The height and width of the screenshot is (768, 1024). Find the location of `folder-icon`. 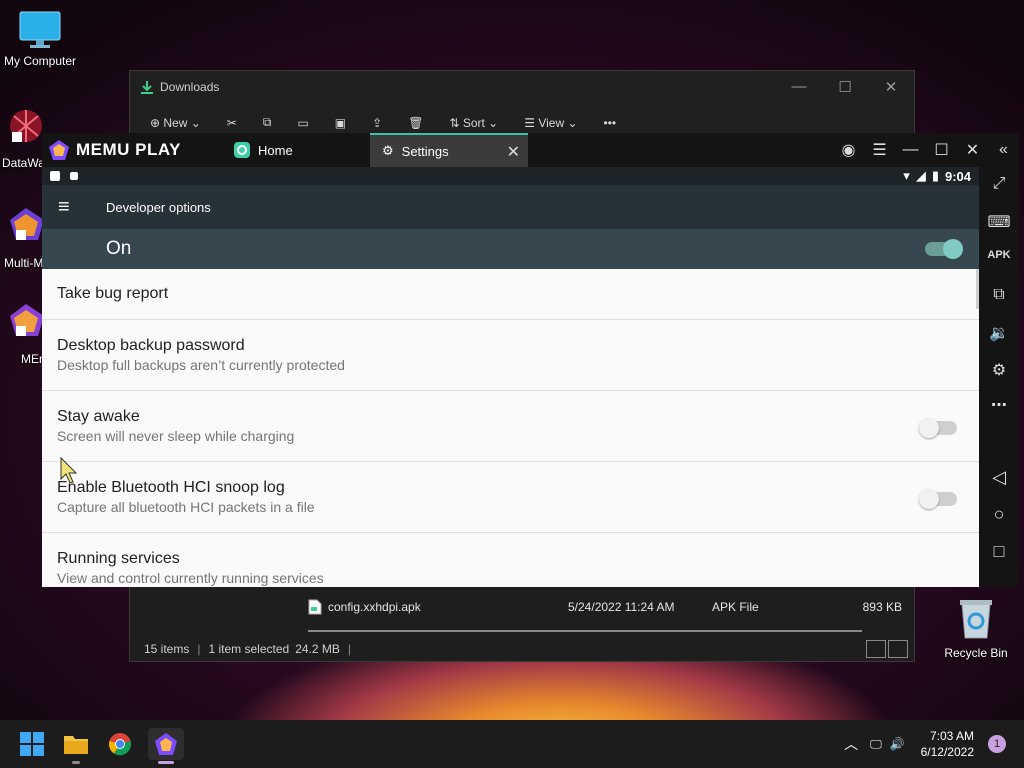

folder-icon is located at coordinates (76, 745).